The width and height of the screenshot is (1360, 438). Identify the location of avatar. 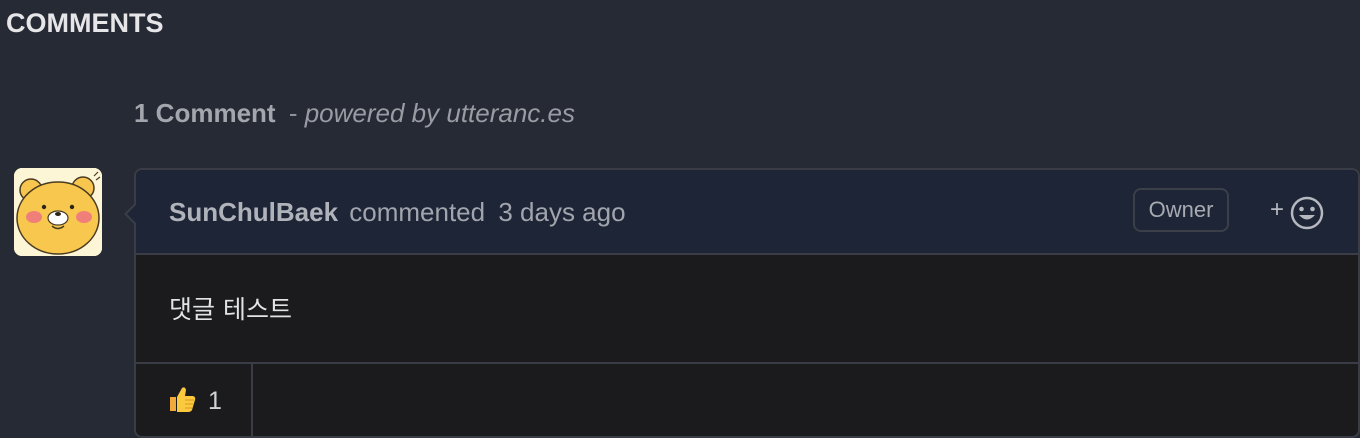
(58, 212).